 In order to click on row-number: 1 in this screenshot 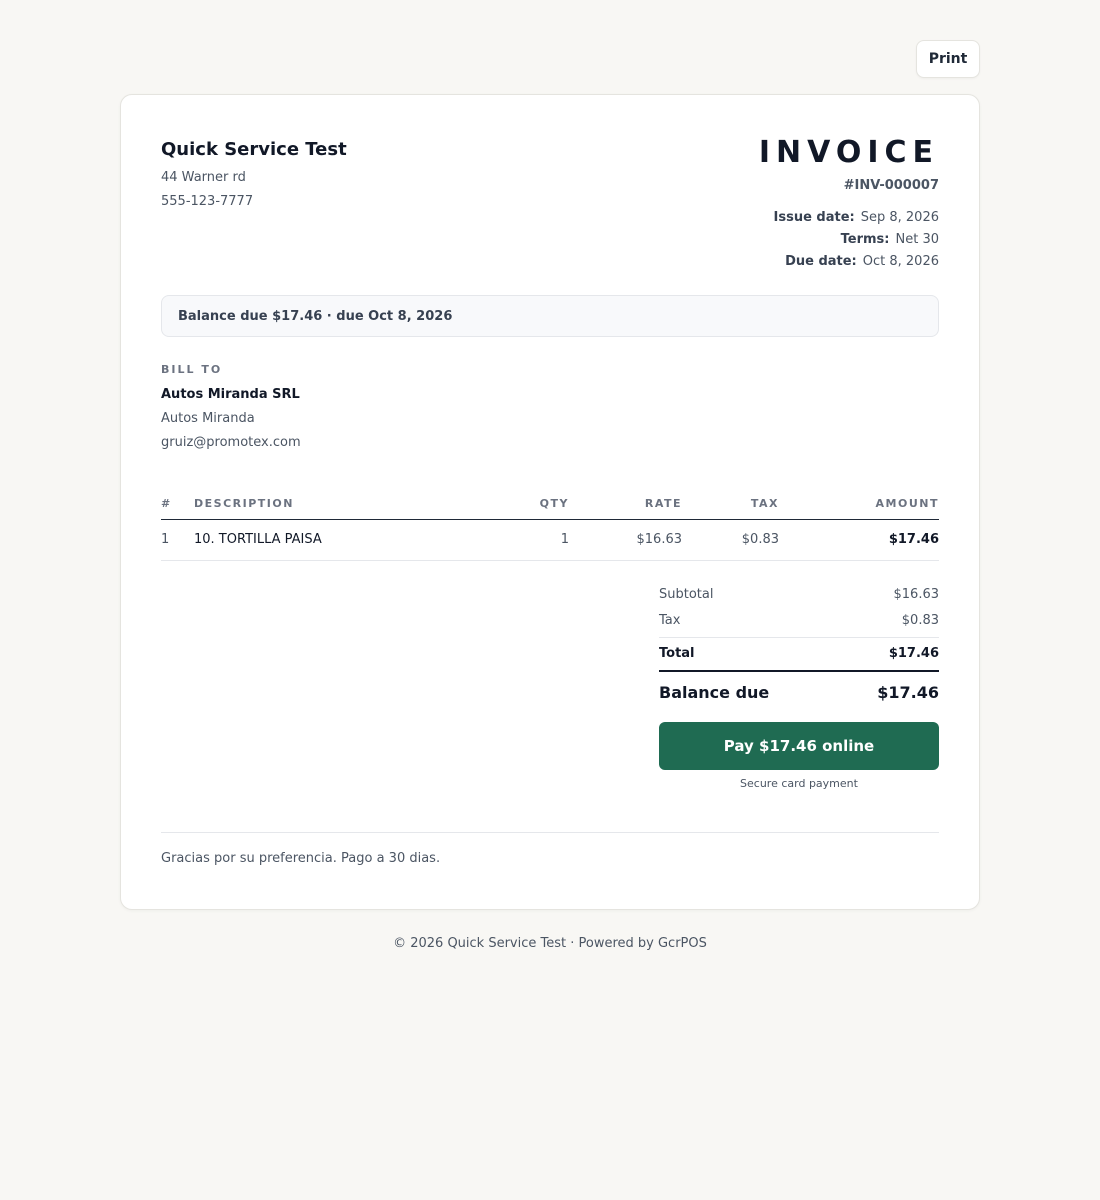, I will do `click(165, 539)`.